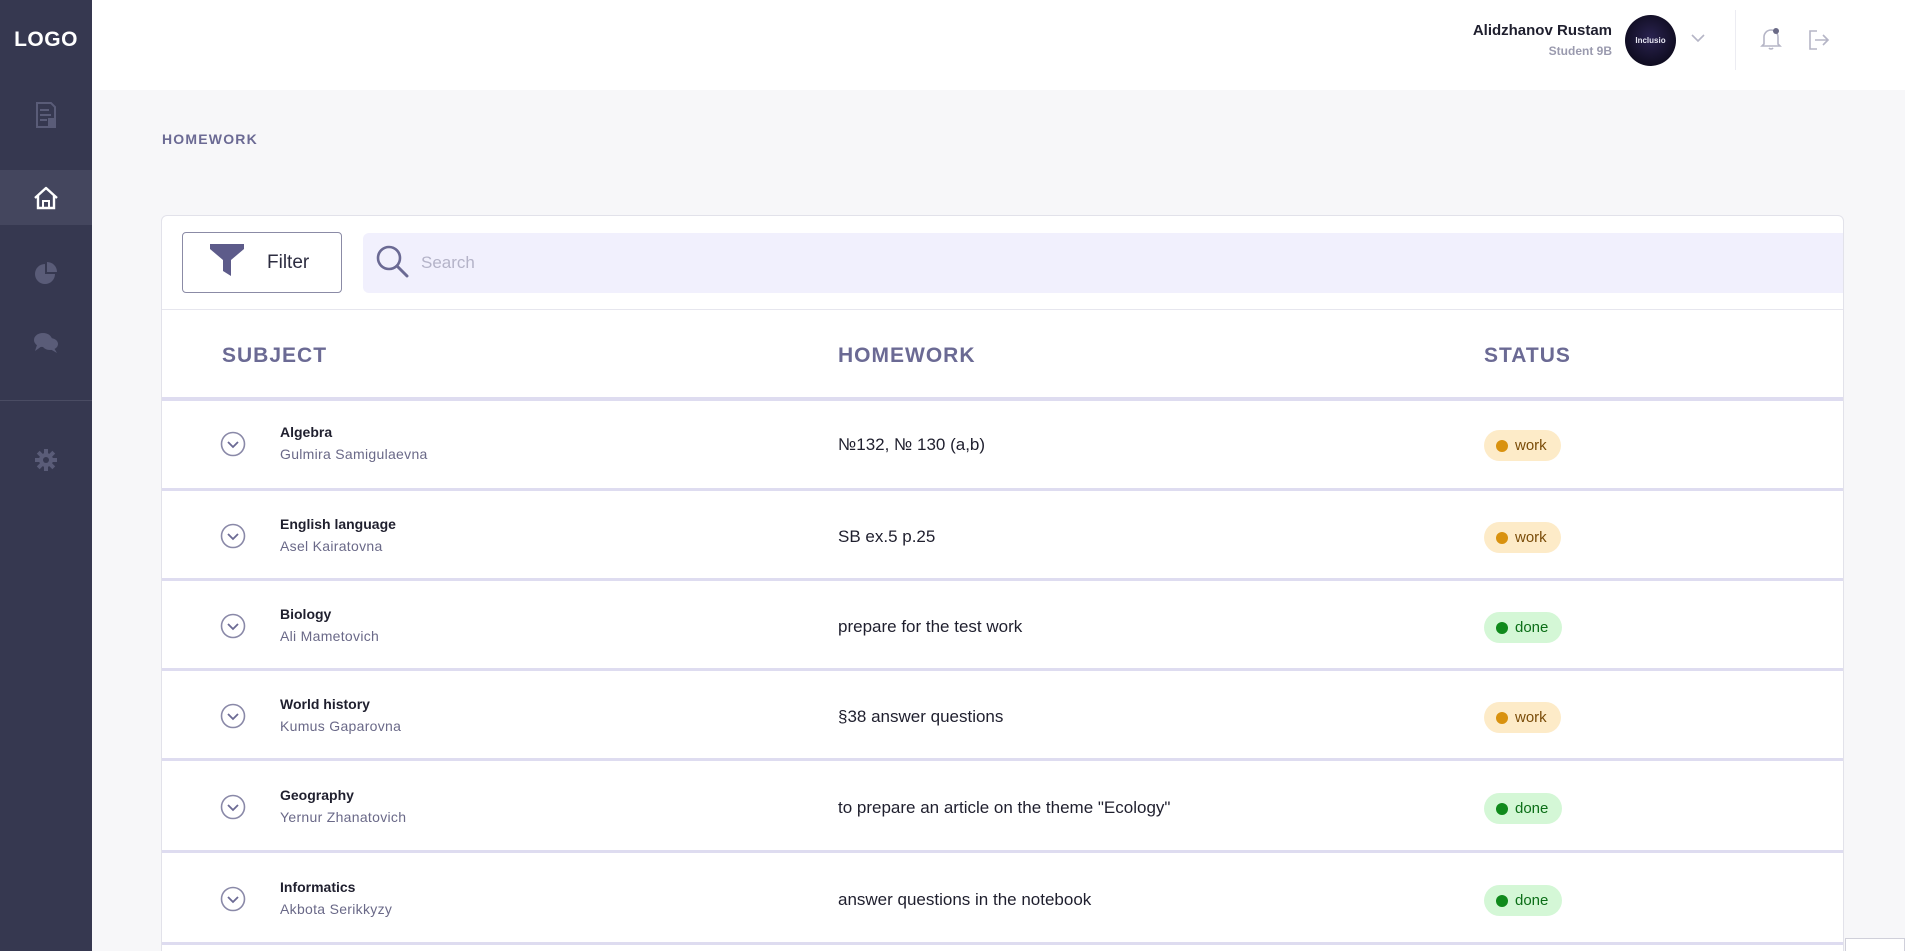 The width and height of the screenshot is (1905, 951). What do you see at coordinates (354, 443) in the screenshot?
I see `subject-cell: Algebra Gulmira Samigulaevna` at bounding box center [354, 443].